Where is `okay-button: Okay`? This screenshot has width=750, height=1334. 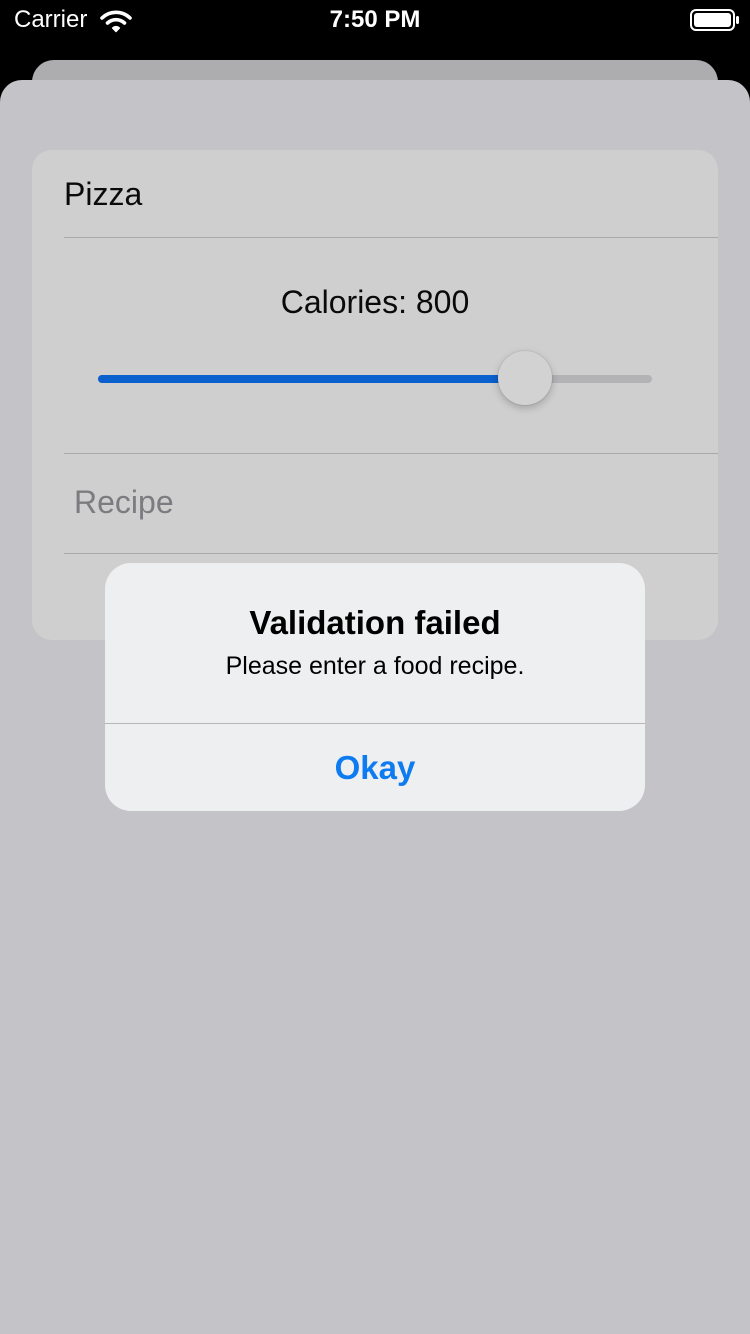
okay-button: Okay is located at coordinates (375, 767).